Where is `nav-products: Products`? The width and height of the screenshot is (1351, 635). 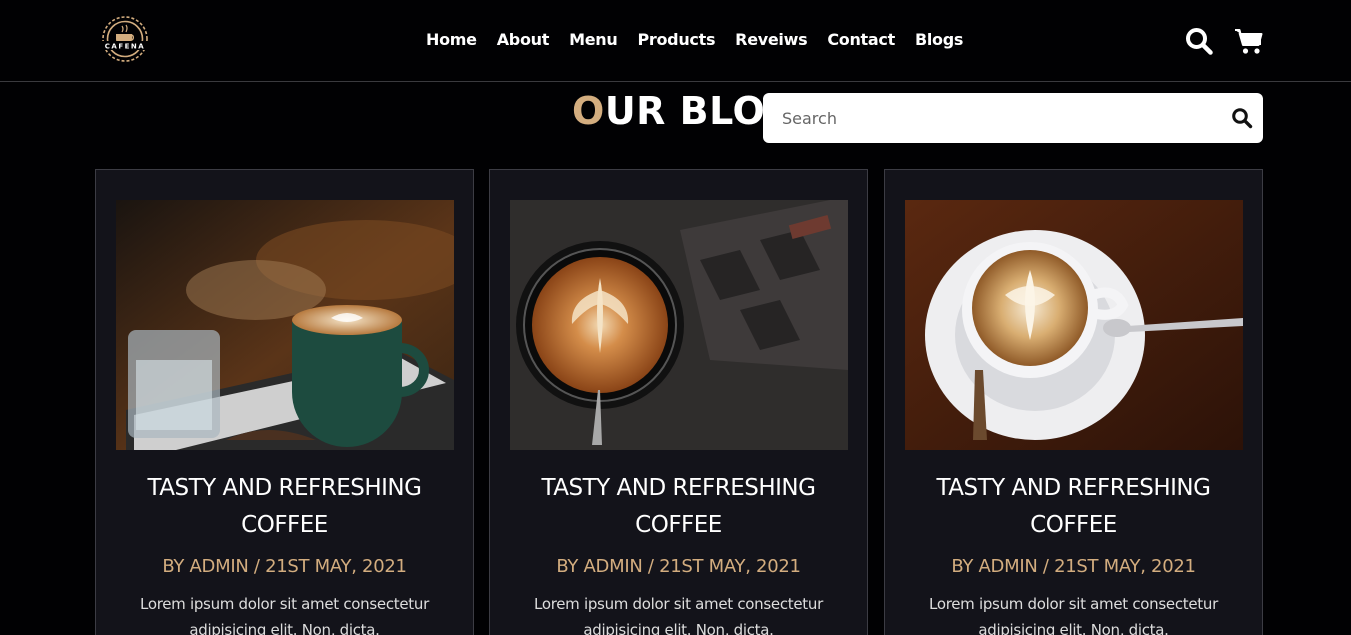 nav-products: Products is located at coordinates (676, 40).